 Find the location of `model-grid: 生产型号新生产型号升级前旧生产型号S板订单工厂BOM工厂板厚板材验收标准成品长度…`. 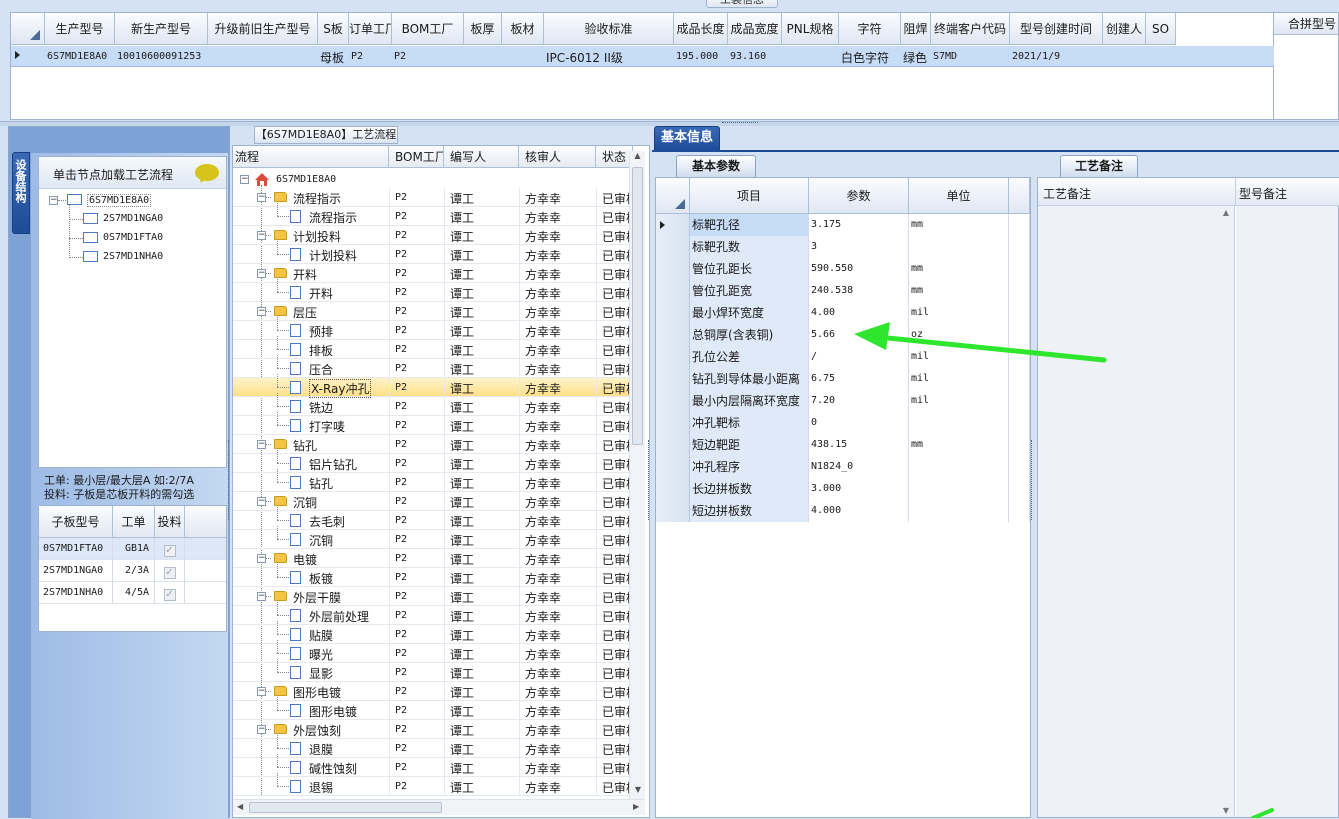

model-grid: 生产型号新生产型号升级前旧生产型号S板订单工厂BOM工厂板厚板材验收标准成品长度… is located at coordinates (642, 66).